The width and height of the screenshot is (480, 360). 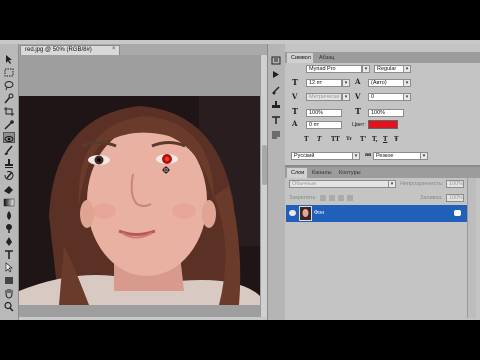 I want to click on underline-button: T, so click(x=385, y=139).